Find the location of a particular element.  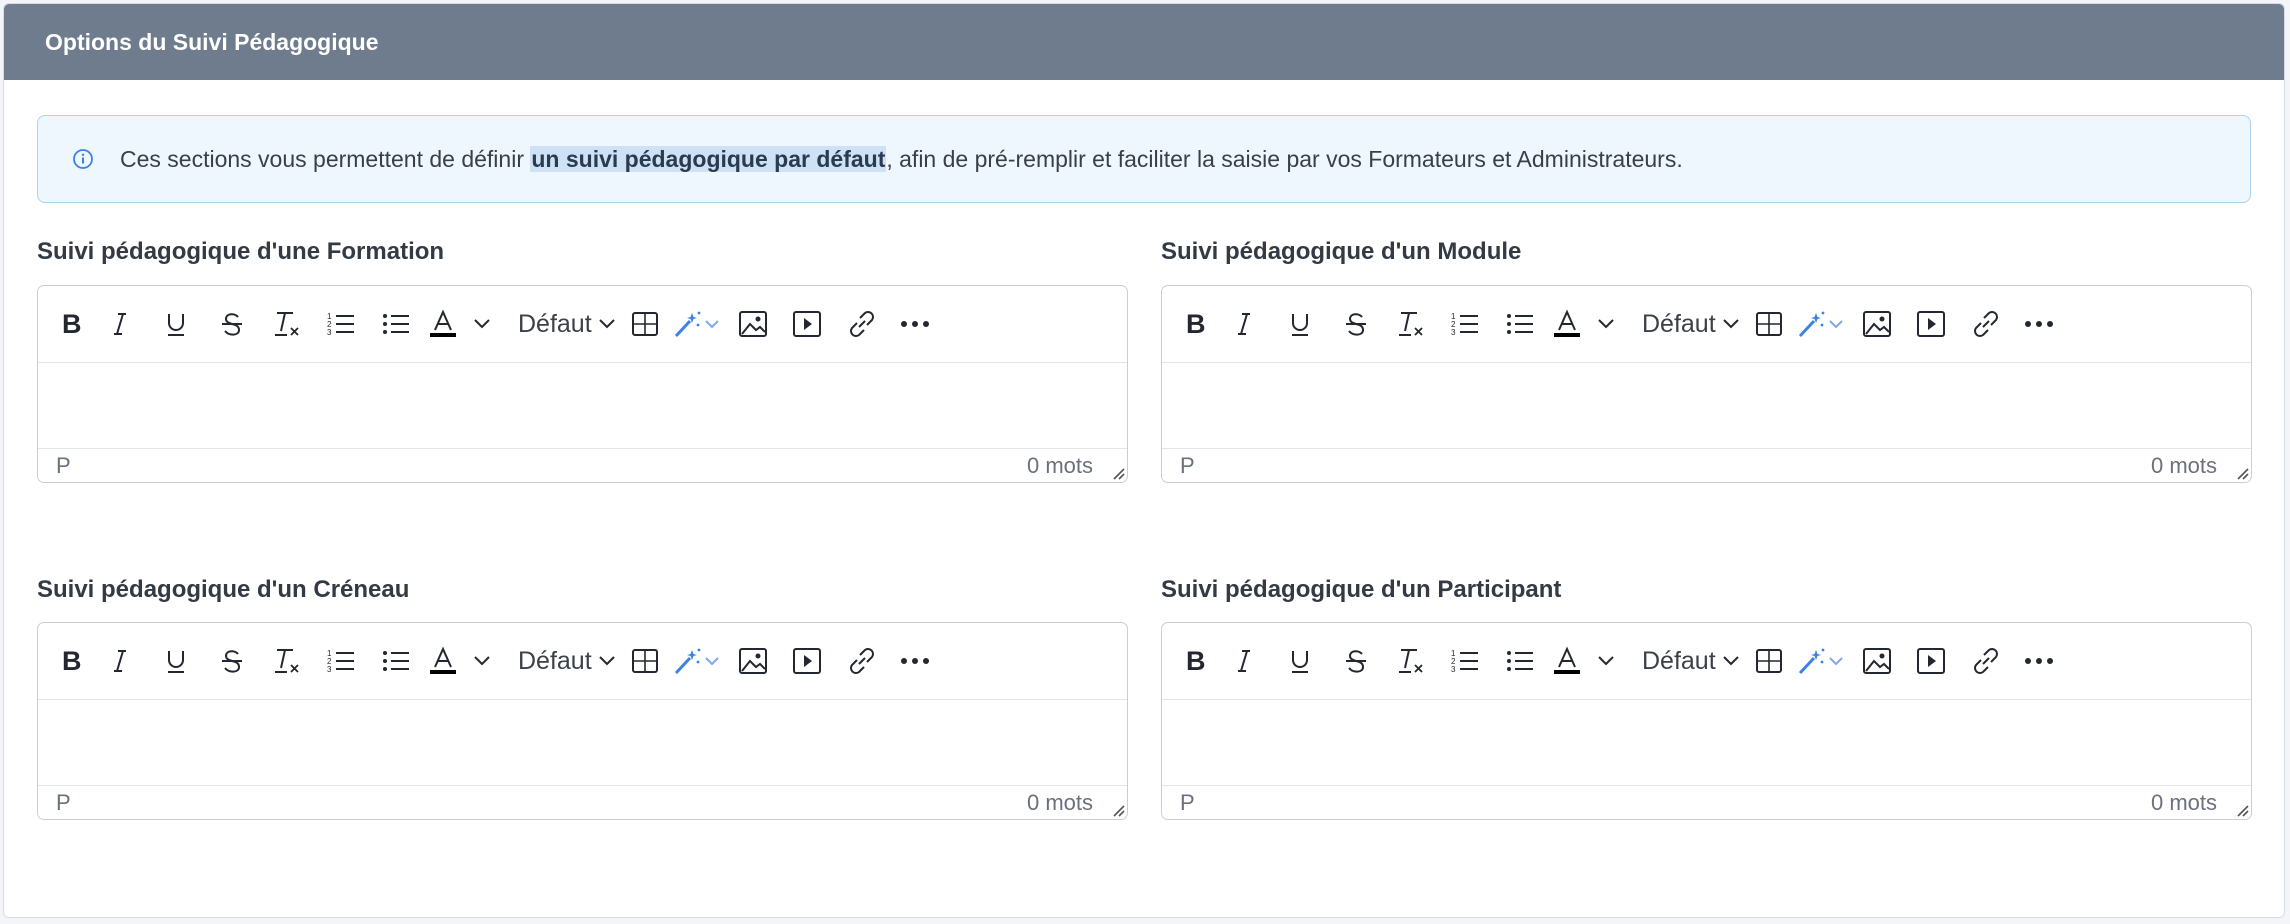

svg-text: B is located at coordinates (72, 324).